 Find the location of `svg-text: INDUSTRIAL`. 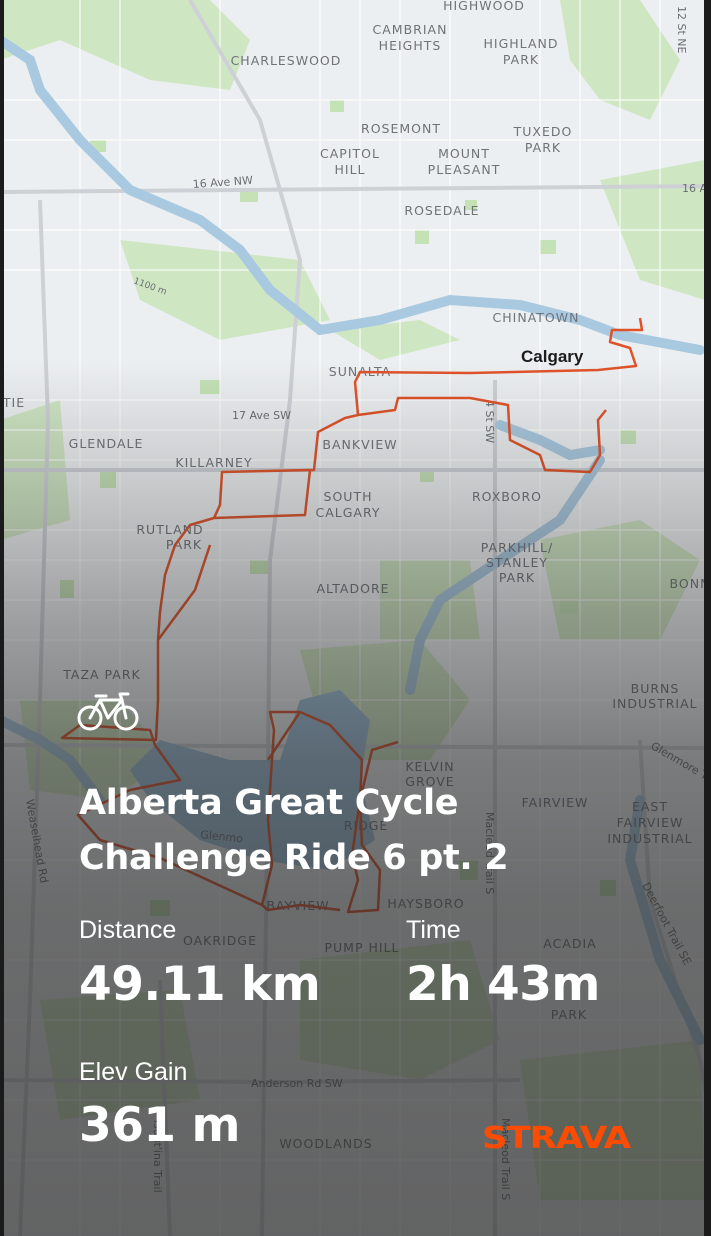

svg-text: INDUSTRIAL is located at coordinates (654, 703).